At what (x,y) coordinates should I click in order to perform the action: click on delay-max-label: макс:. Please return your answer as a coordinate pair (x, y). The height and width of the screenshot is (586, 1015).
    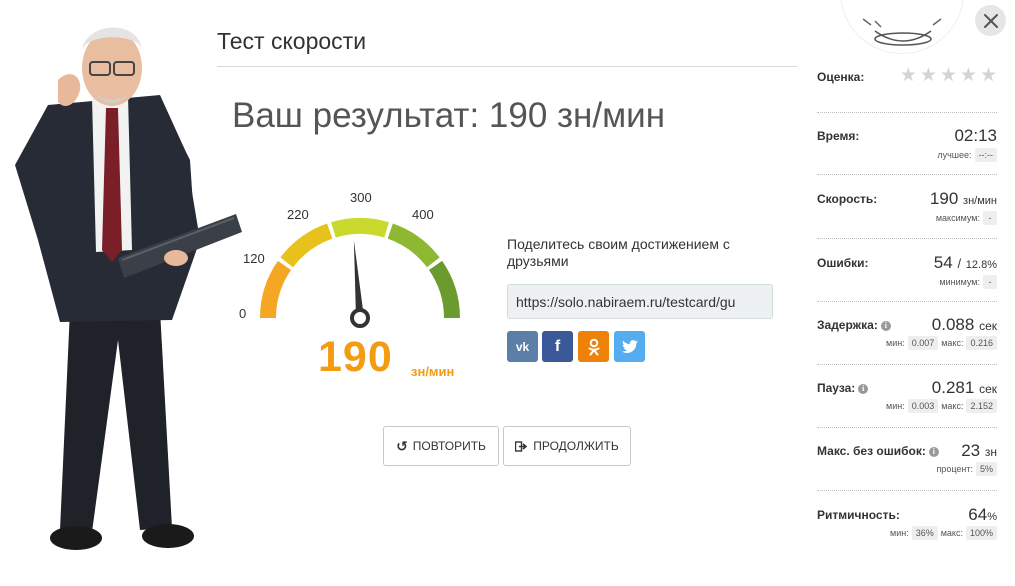
    Looking at the image, I should click on (952, 343).